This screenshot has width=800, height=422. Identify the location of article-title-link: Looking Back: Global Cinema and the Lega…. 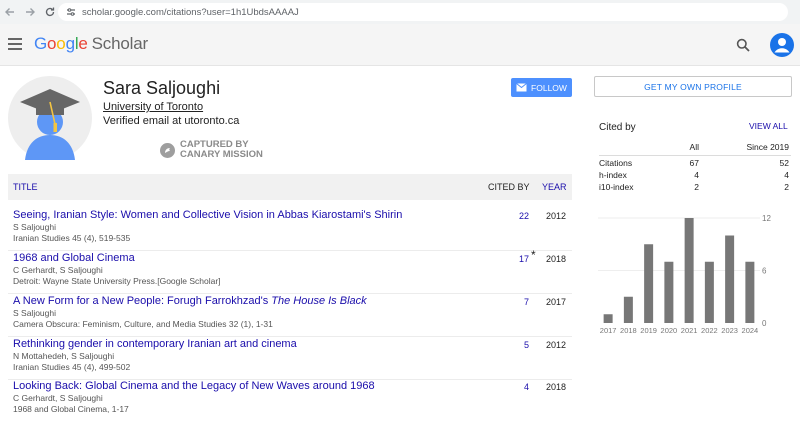
(194, 386).